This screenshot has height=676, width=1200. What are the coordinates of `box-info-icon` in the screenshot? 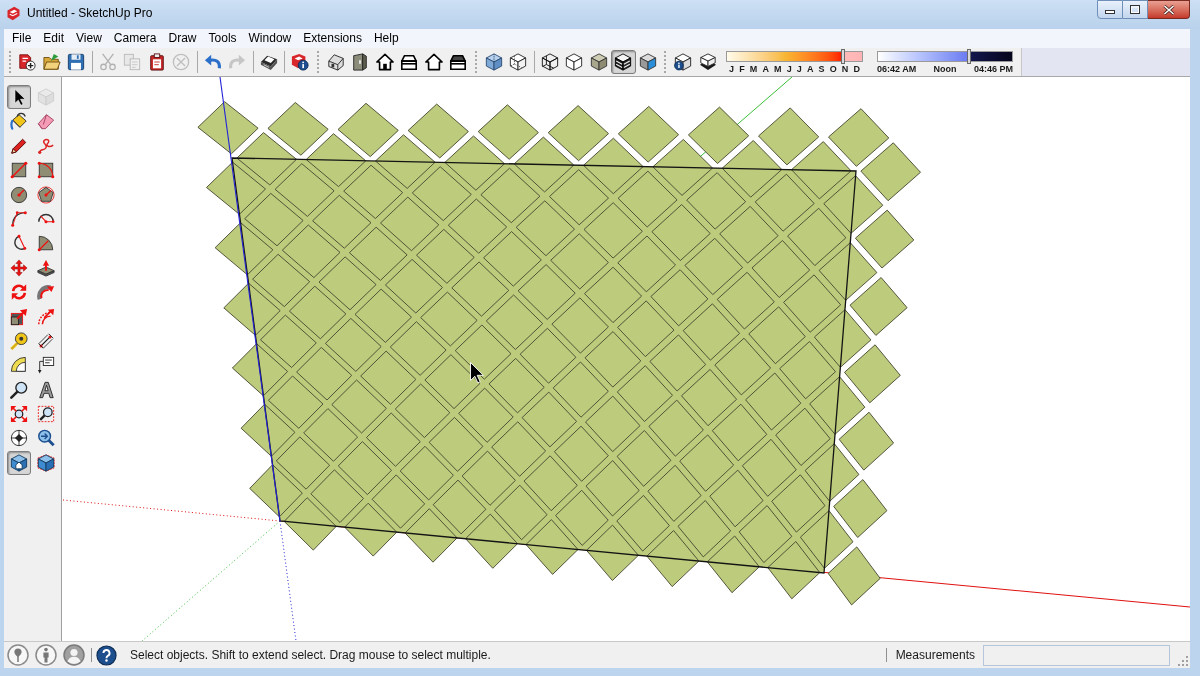 It's located at (683, 62).